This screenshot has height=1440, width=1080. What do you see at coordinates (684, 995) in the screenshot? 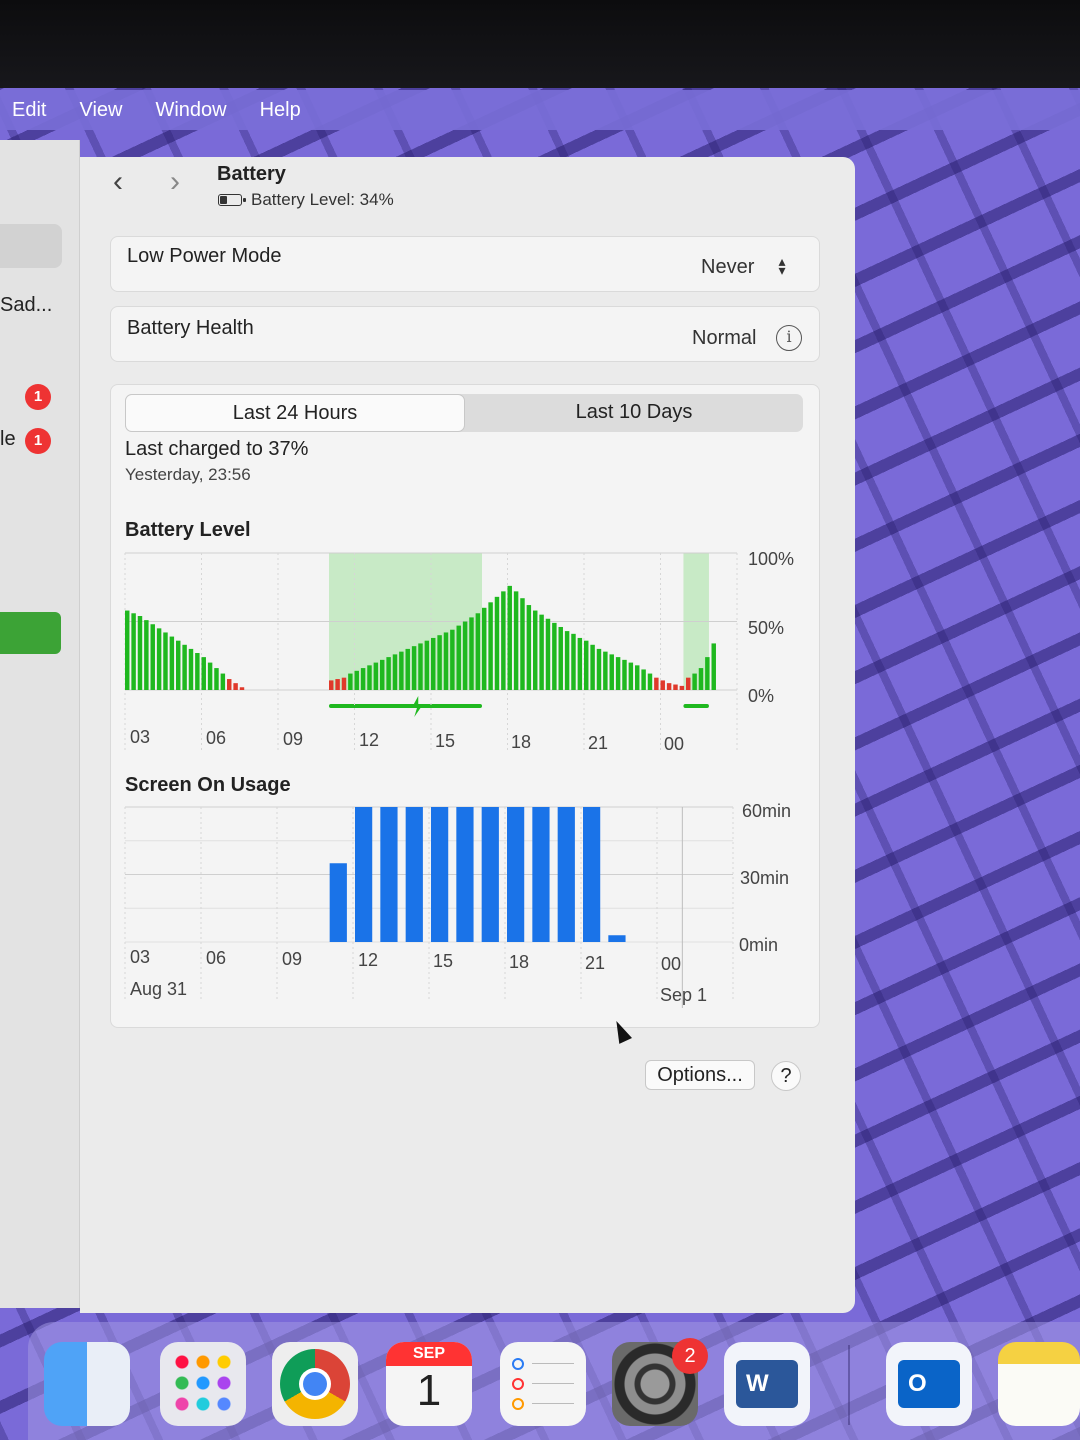
I see `date-label: Sep 1` at bounding box center [684, 995].